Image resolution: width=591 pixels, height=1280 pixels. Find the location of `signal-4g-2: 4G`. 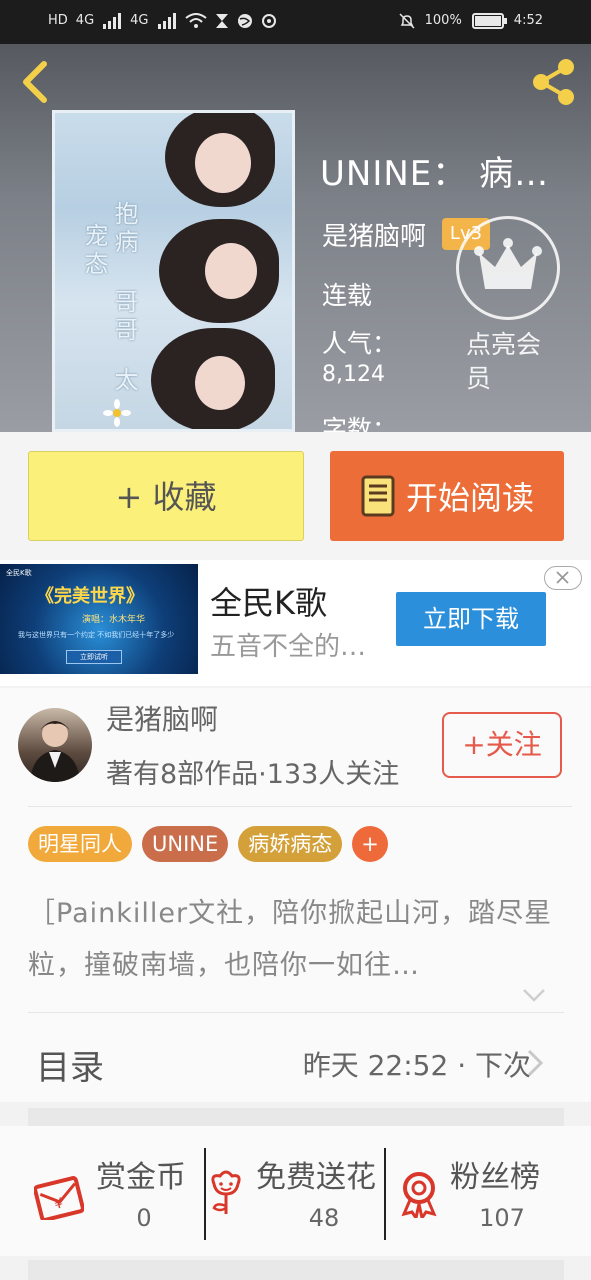

signal-4g-2: 4G is located at coordinates (139, 20).